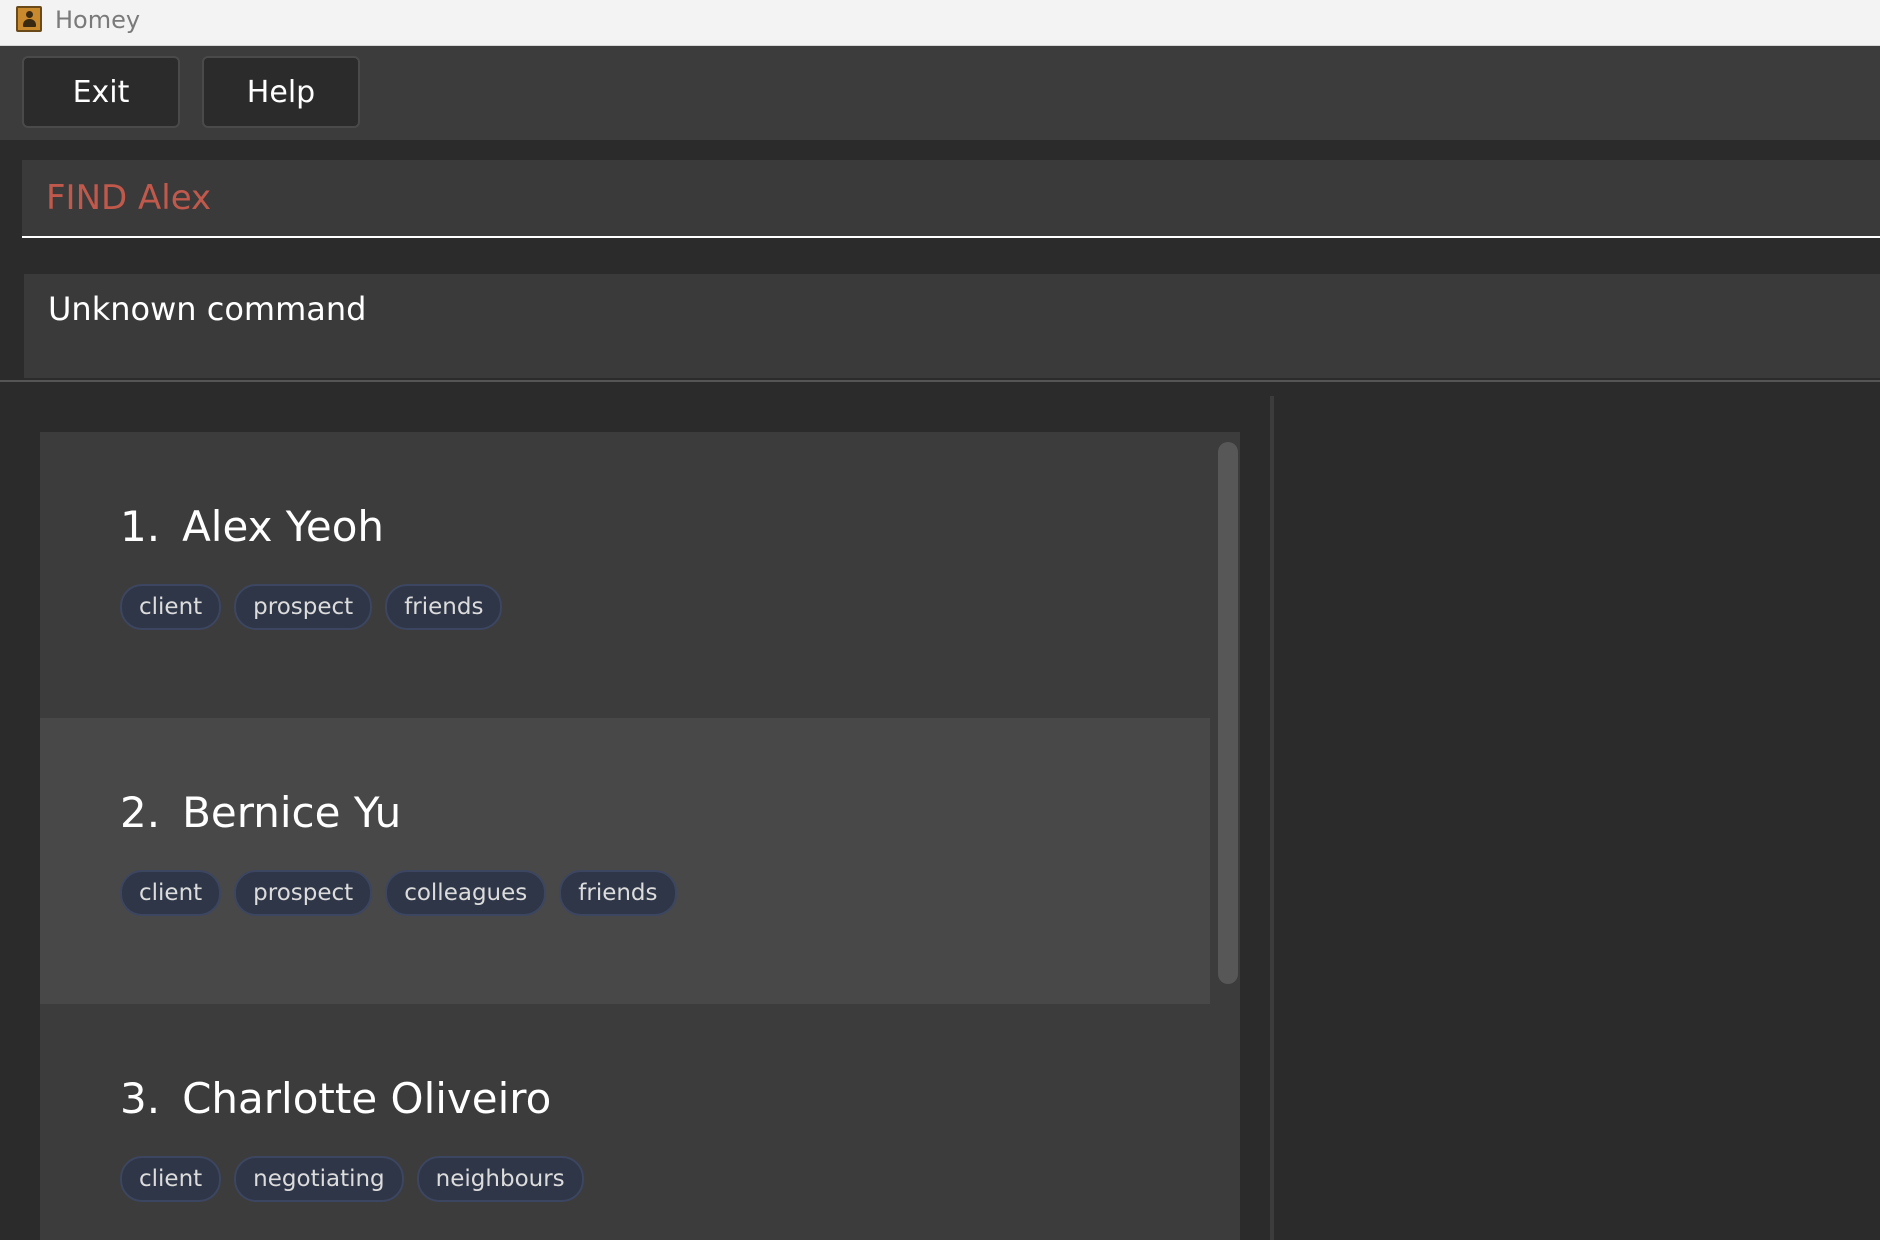  I want to click on command-input: FIND Alex, so click(951, 199).